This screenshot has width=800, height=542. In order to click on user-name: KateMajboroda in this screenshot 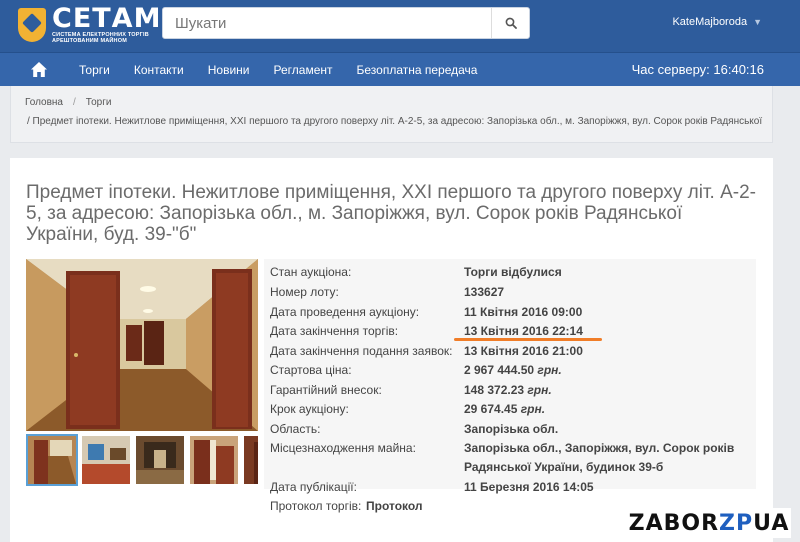, I will do `click(710, 22)`.